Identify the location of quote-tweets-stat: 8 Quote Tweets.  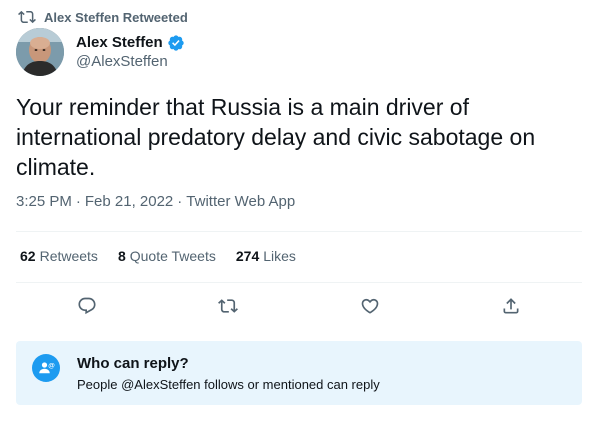
(167, 256).